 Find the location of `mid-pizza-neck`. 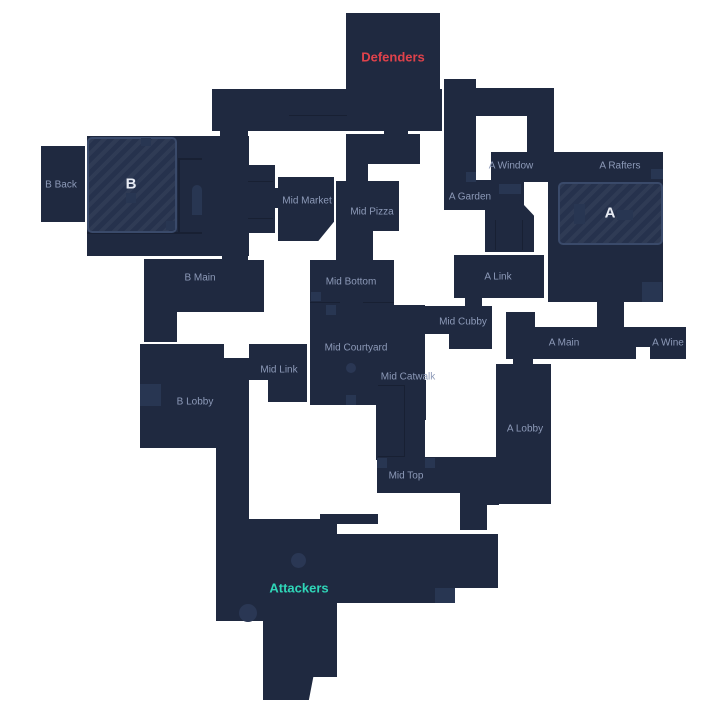

mid-pizza-neck is located at coordinates (354, 245).